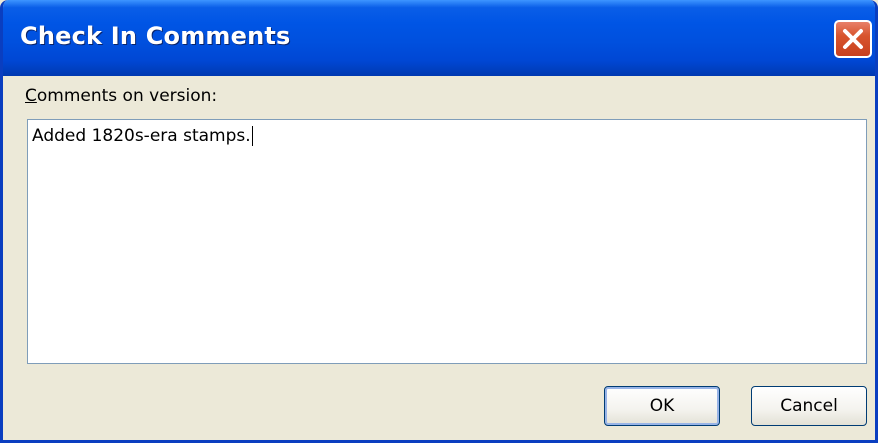 Image resolution: width=878 pixels, height=443 pixels. Describe the element at coordinates (127, 96) in the screenshot. I see `comments-label-text: omments on version:` at that location.